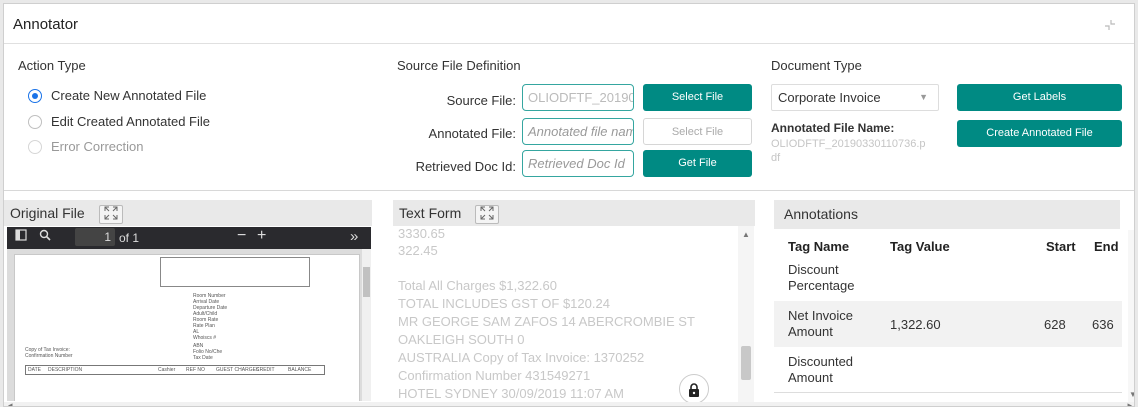  Describe the element at coordinates (829, 97) in the screenshot. I see `document-type-value: Corporate Invoice` at that location.